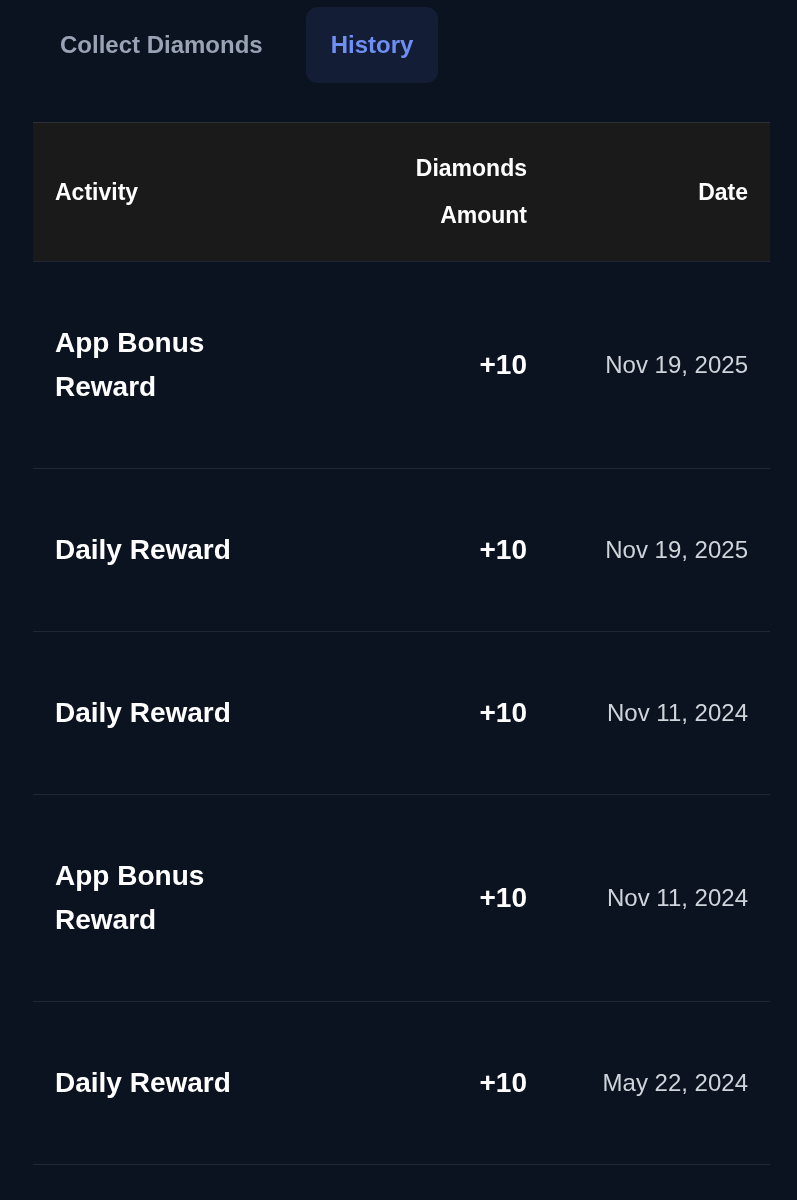 Image resolution: width=797 pixels, height=1200 pixels. Describe the element at coordinates (722, 192) in the screenshot. I see `column-header: Date` at that location.